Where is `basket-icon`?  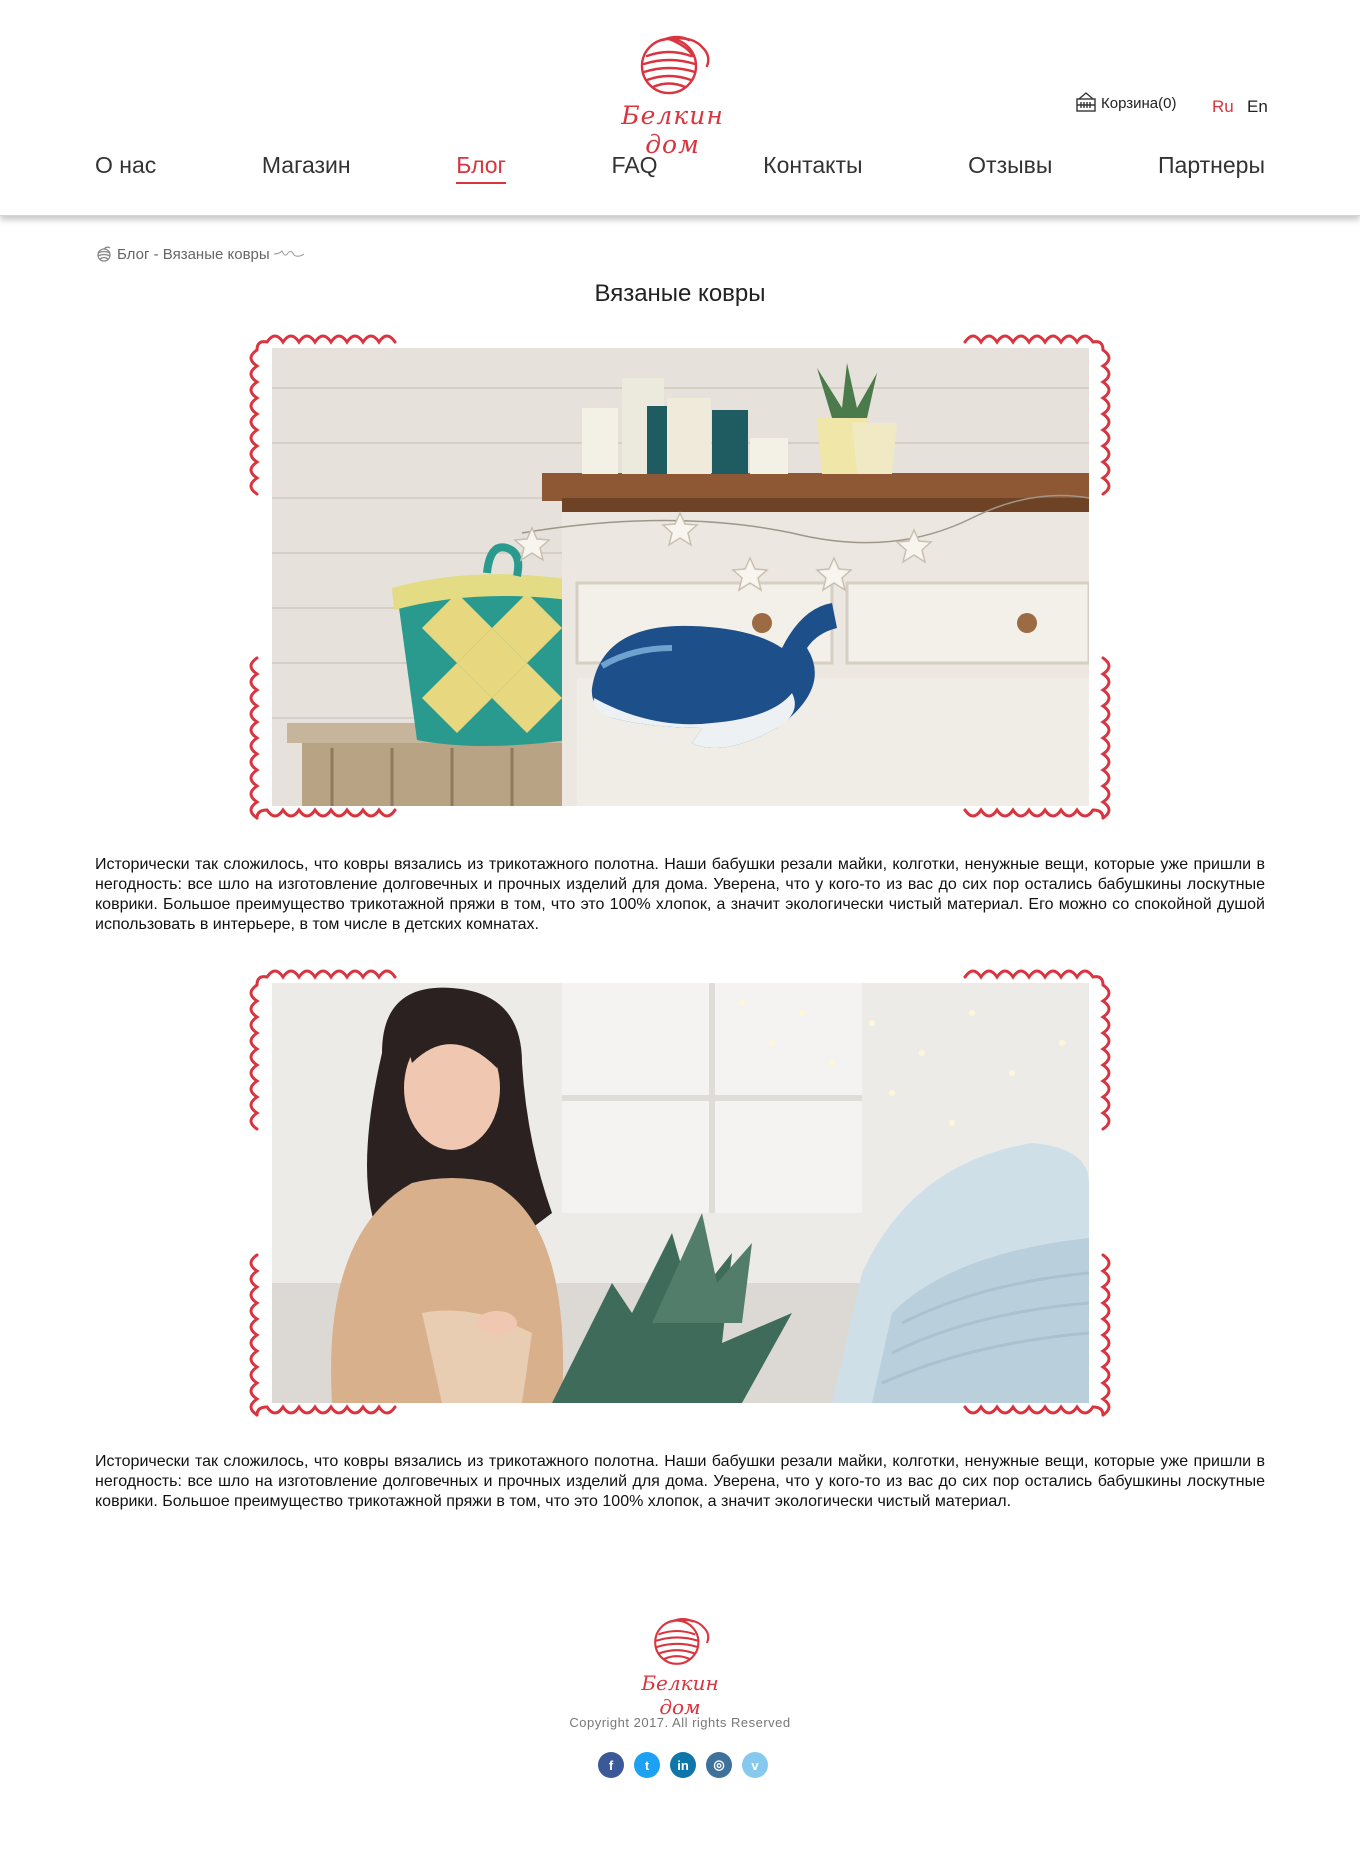
basket-icon is located at coordinates (1086, 102).